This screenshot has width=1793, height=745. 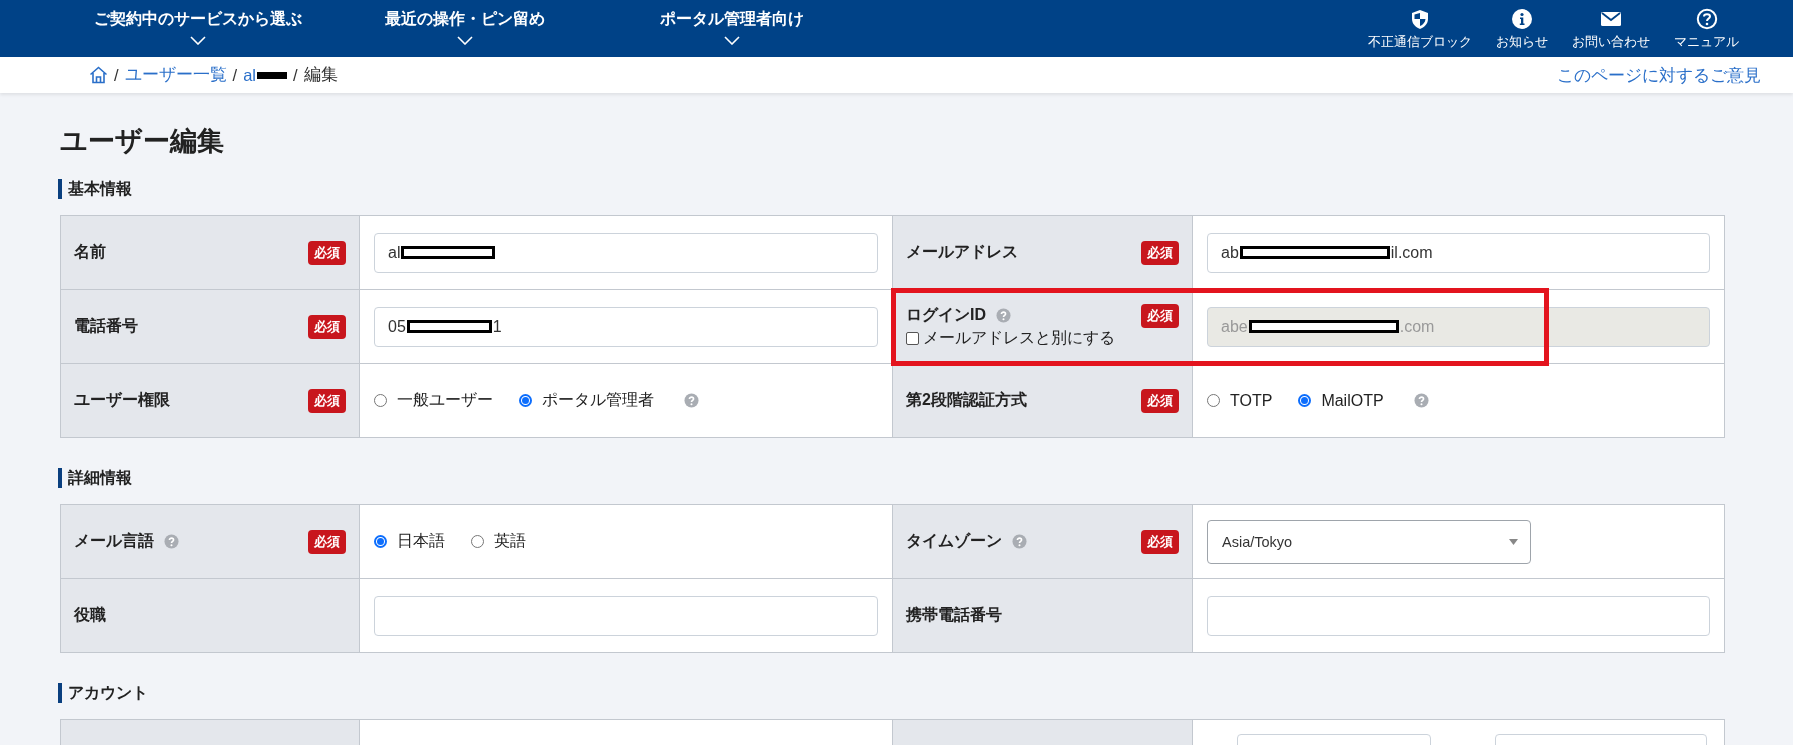 I want to click on radio-label: ポータル管理者, so click(x=598, y=400).